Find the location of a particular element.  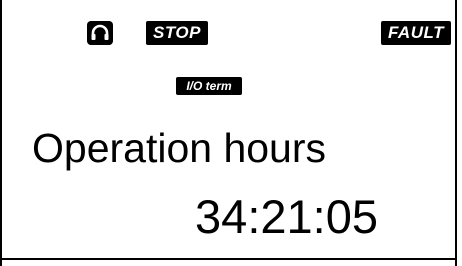

display-border-bottom is located at coordinates (228, 259).